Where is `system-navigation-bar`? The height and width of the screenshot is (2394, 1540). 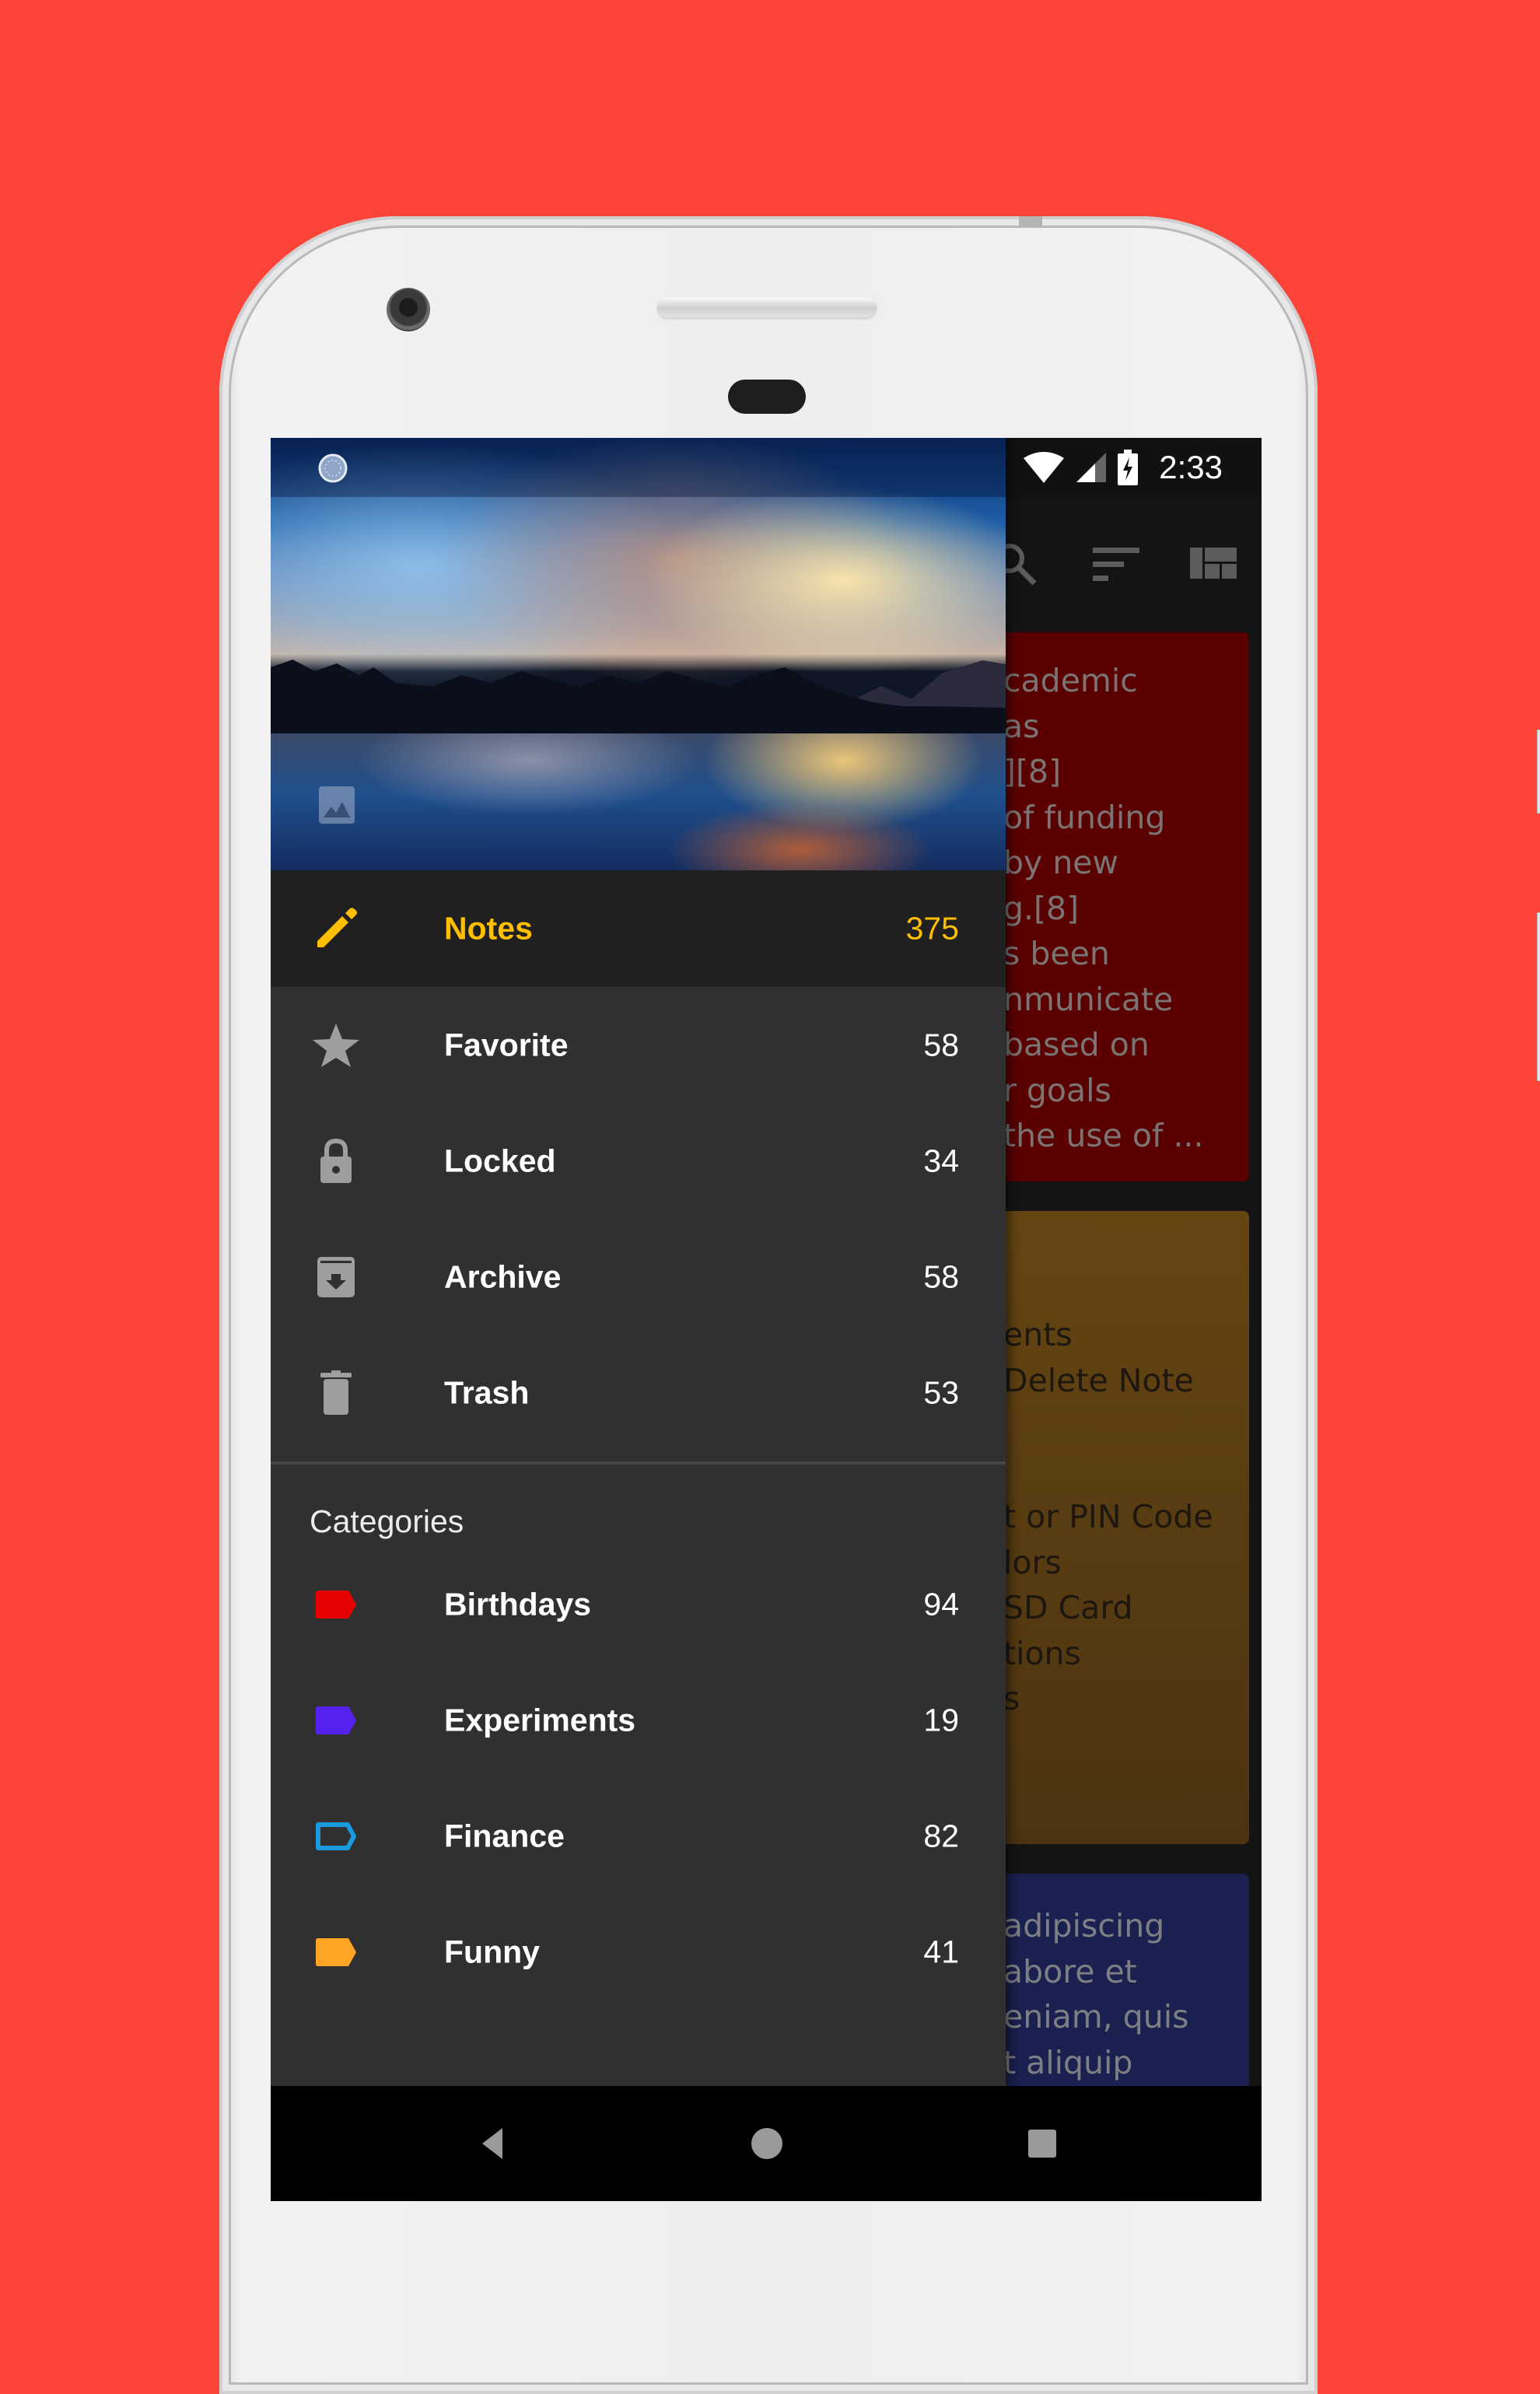
system-navigation-bar is located at coordinates (767, 2143).